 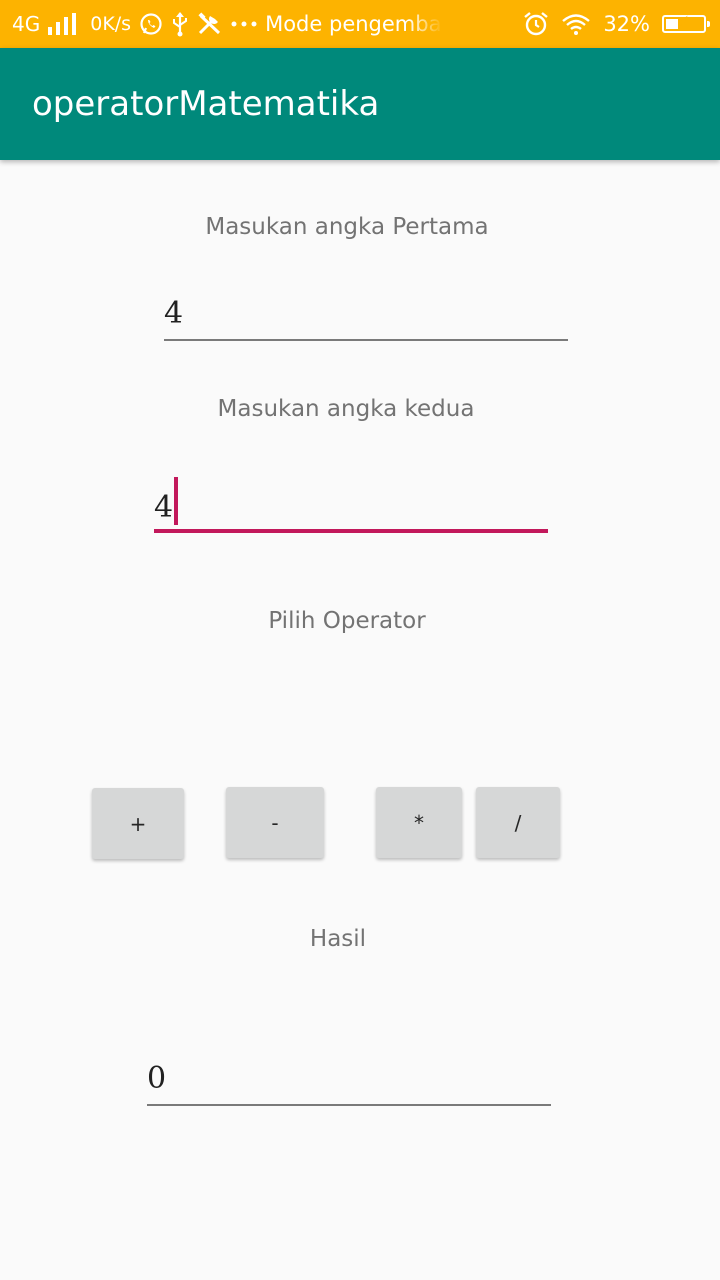 What do you see at coordinates (349, 1079) in the screenshot?
I see `result-field: 0` at bounding box center [349, 1079].